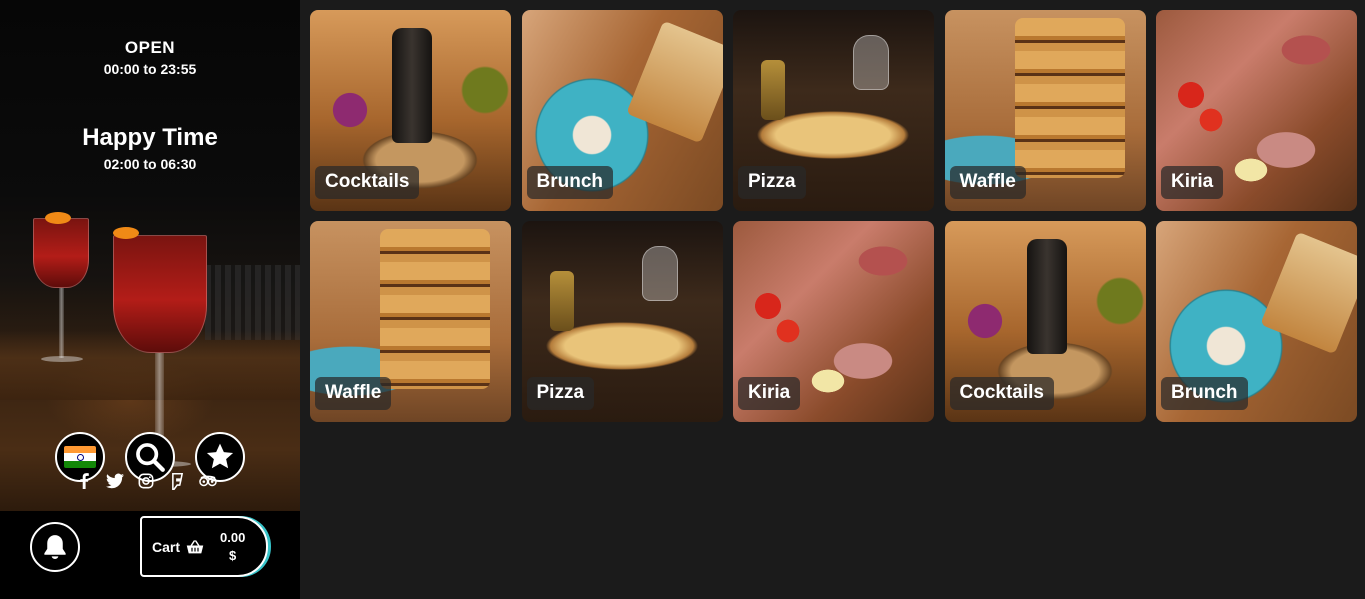 This screenshot has height=599, width=1365. Describe the element at coordinates (150, 47) in the screenshot. I see `opening-hours-title: OPEN` at that location.